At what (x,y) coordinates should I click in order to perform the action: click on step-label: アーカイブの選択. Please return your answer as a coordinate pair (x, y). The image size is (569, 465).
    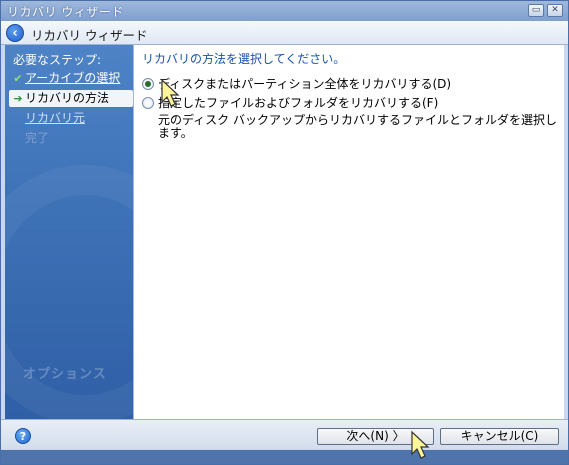
    Looking at the image, I should click on (73, 78).